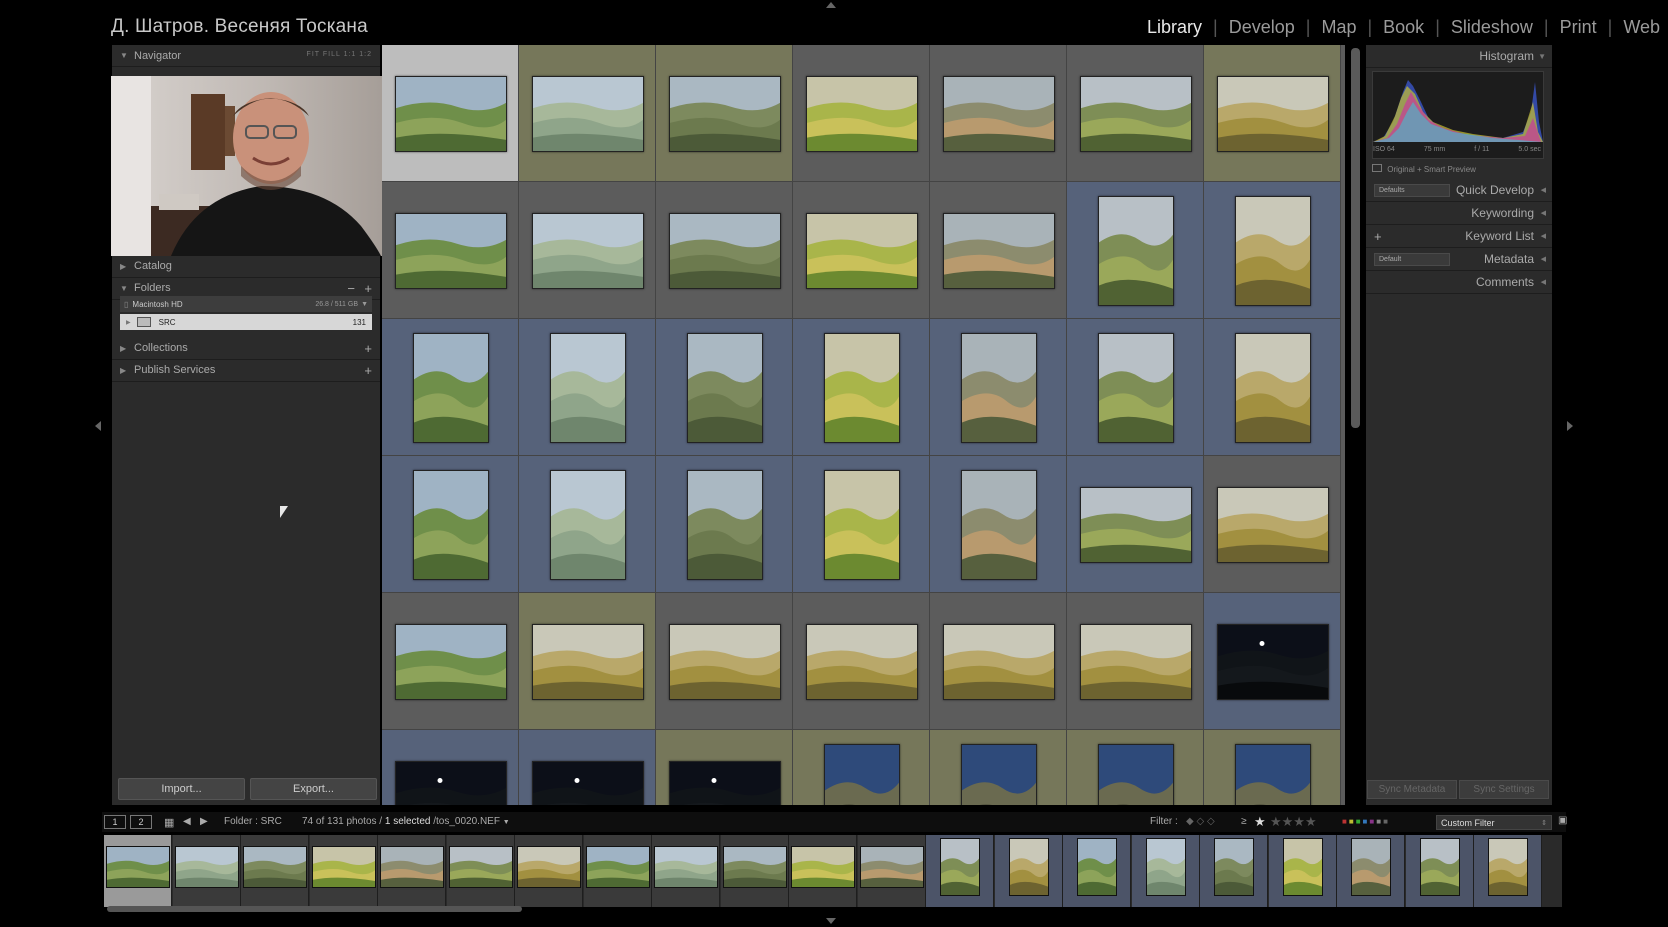 This screenshot has width=1668, height=927. Describe the element at coordinates (1260, 822) in the screenshot. I see `star-icon: ★` at that location.